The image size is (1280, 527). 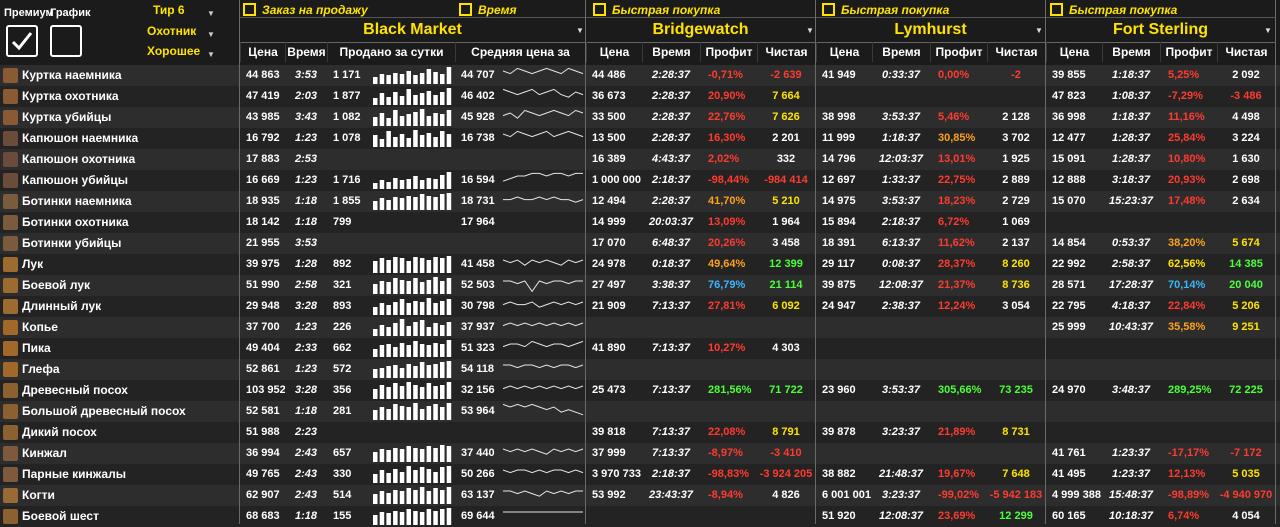 What do you see at coordinates (1016, 285) in the screenshot?
I see `city-net: 8 736` at bounding box center [1016, 285].